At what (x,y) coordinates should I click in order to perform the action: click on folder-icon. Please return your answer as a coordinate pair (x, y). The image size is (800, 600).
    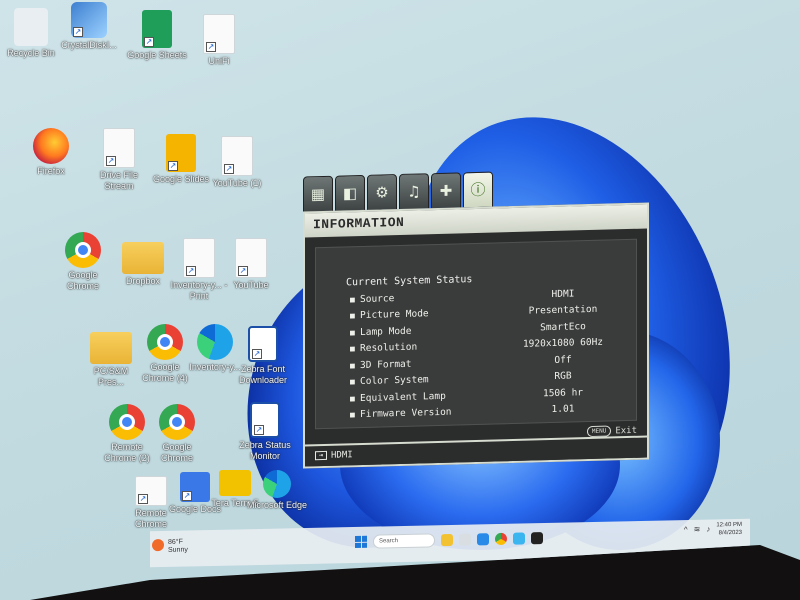
    Looking at the image, I should click on (111, 348).